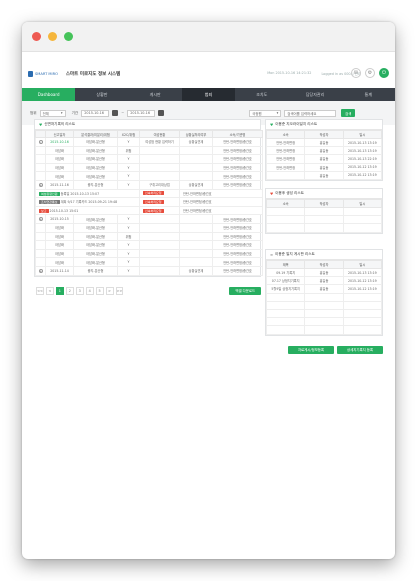 This screenshot has height=581, width=418. Describe the element at coordinates (149, 270) in the screenshot. I see `table-row: +2015-11-14 중지-분산형 Y 상황실연계 안탄-안하면정/중간호` at that location.